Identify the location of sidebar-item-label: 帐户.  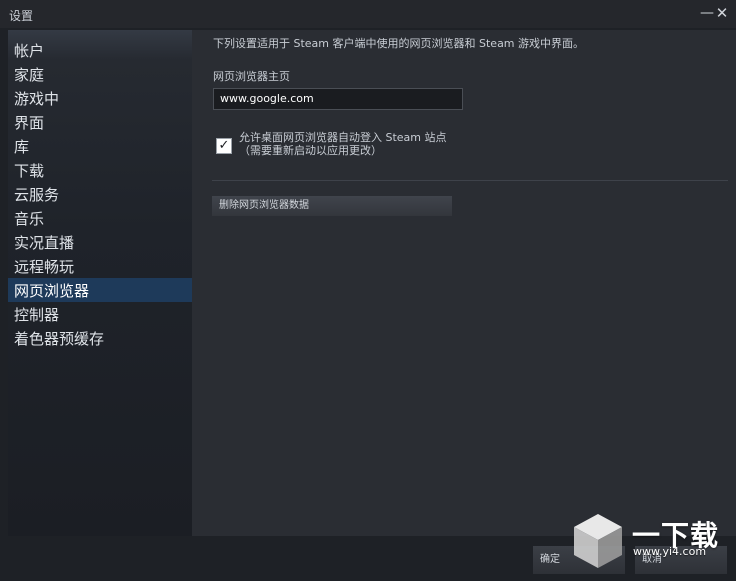
(29, 51).